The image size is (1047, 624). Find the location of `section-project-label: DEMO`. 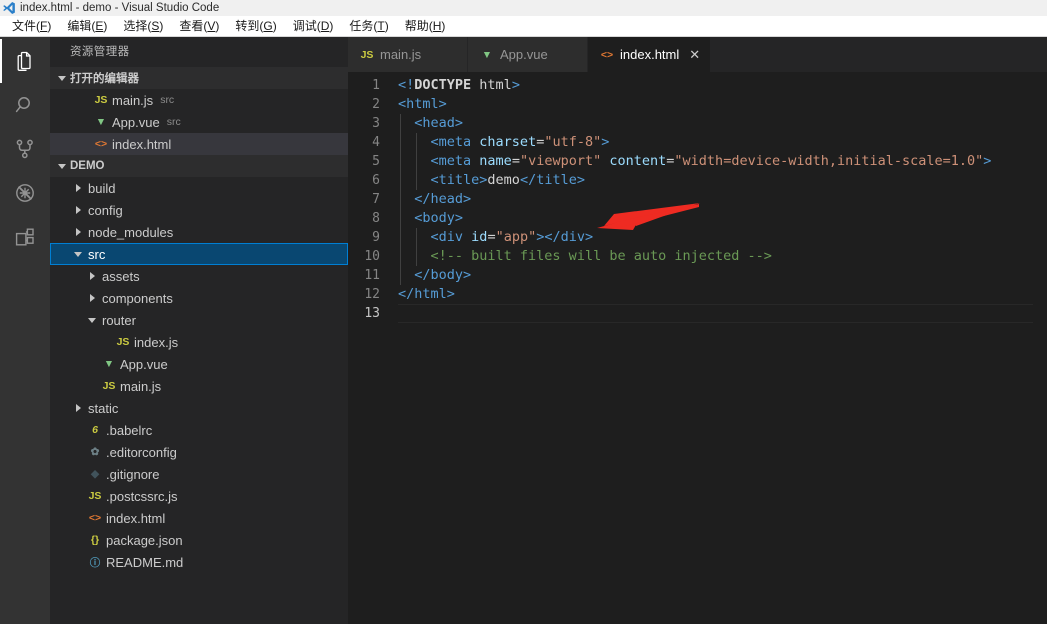

section-project-label: DEMO is located at coordinates (87, 166).